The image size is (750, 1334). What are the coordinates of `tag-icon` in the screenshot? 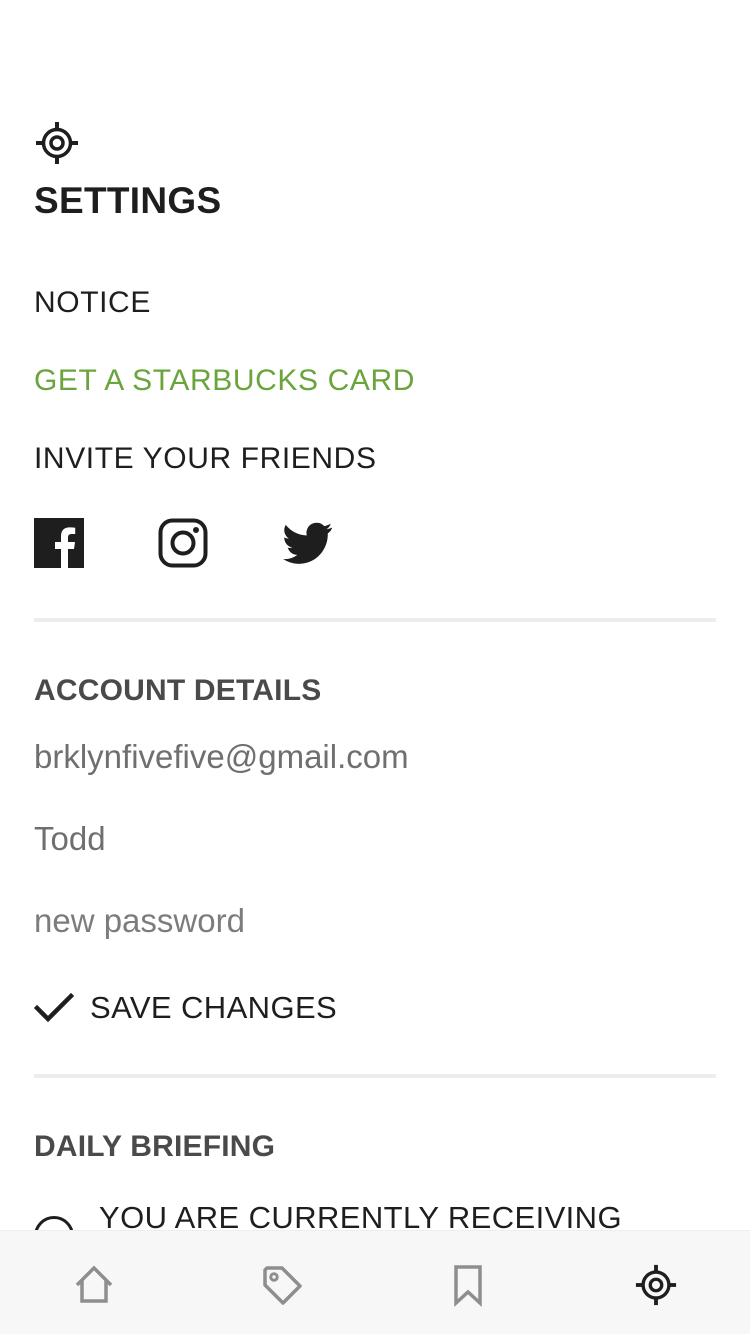 It's located at (282, 1285).